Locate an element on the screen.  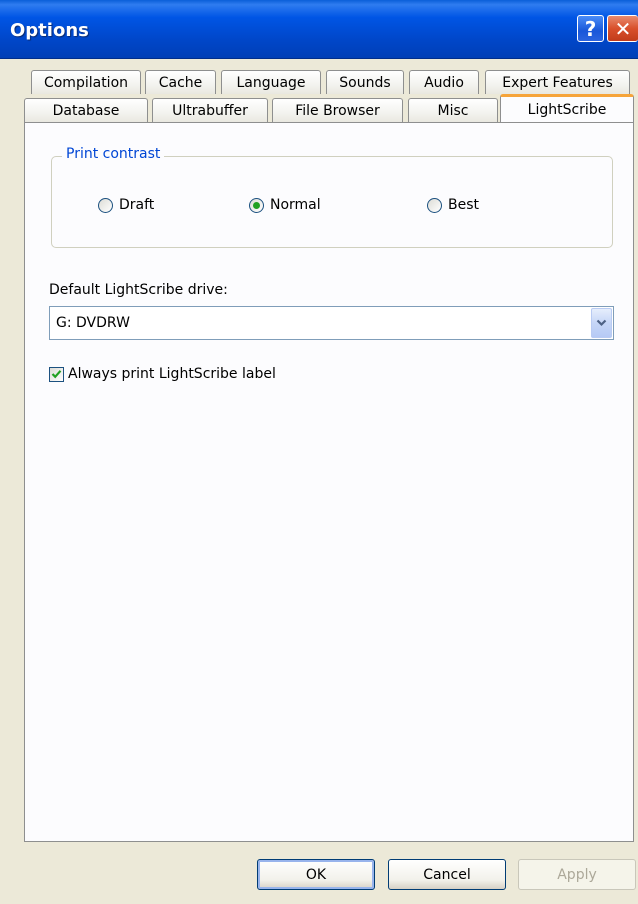
cancel-label: Cancel is located at coordinates (447, 874).